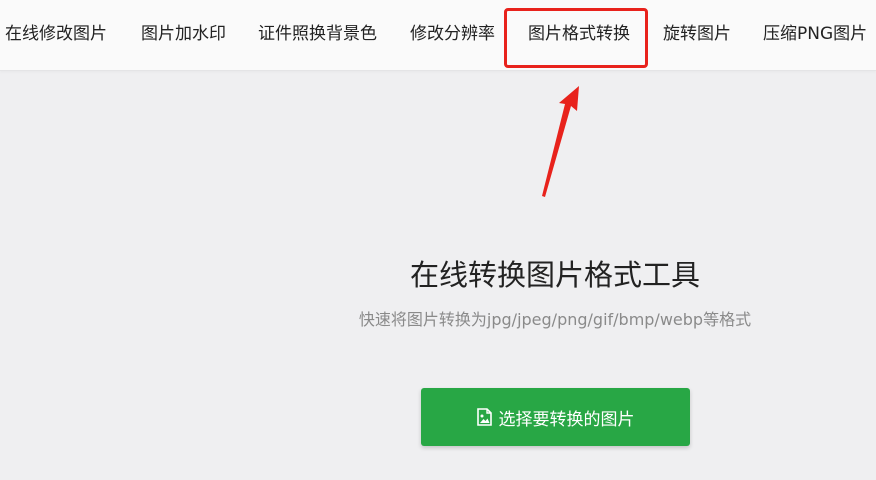 The width and height of the screenshot is (876, 480). What do you see at coordinates (317, 34) in the screenshot?
I see `nav-item-id-photo-background: 证件照换背景色` at bounding box center [317, 34].